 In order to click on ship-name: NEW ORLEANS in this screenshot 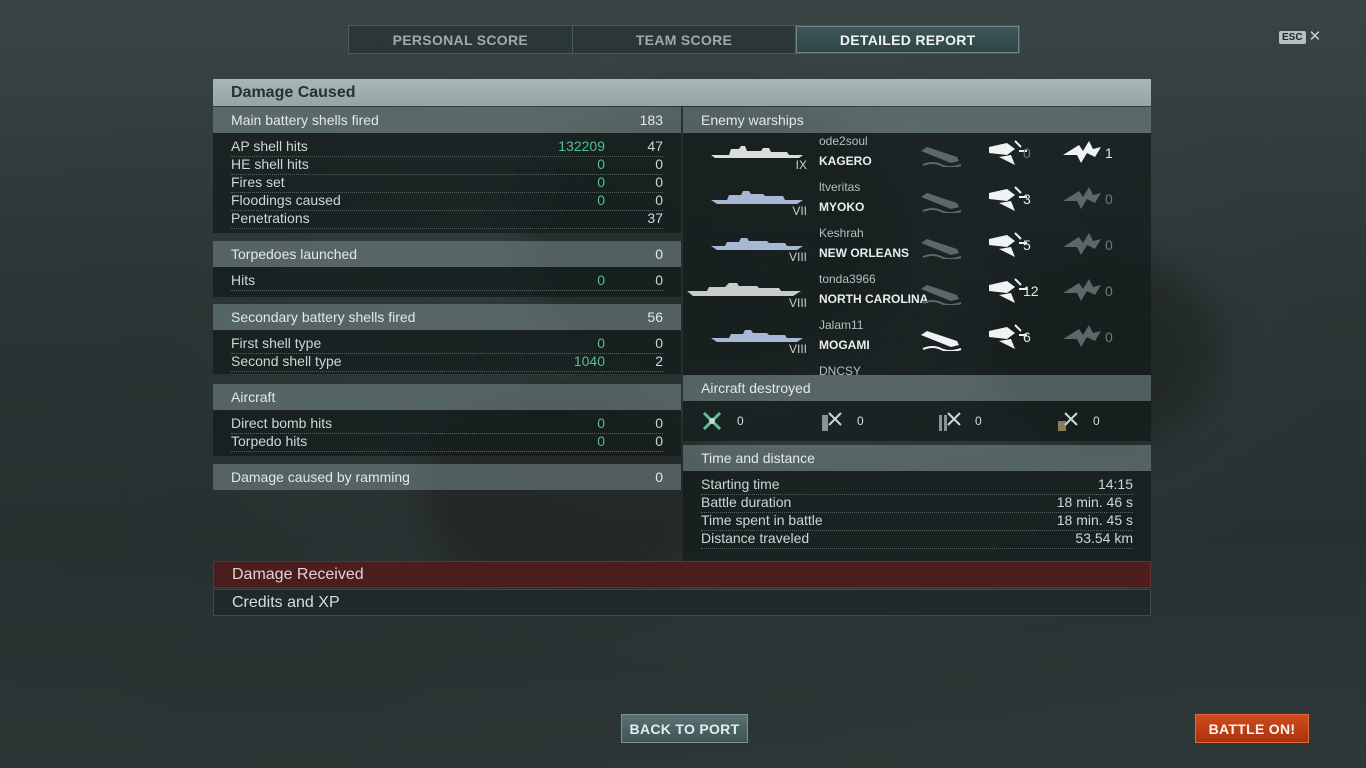, I will do `click(864, 253)`.